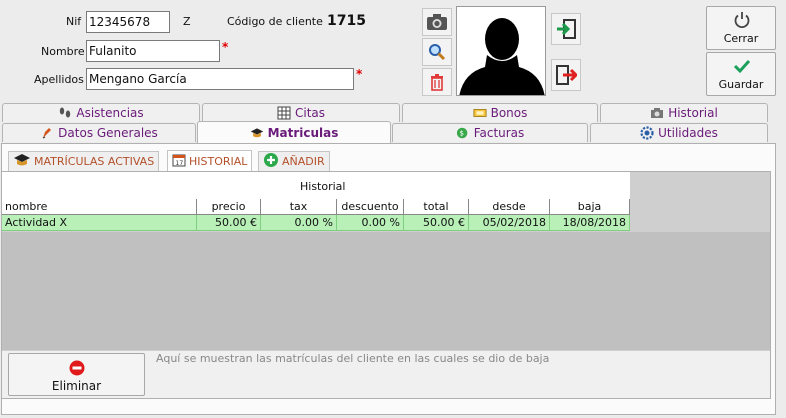  Describe the element at coordinates (128, 22) in the screenshot. I see `nif-field: 12345678` at that location.